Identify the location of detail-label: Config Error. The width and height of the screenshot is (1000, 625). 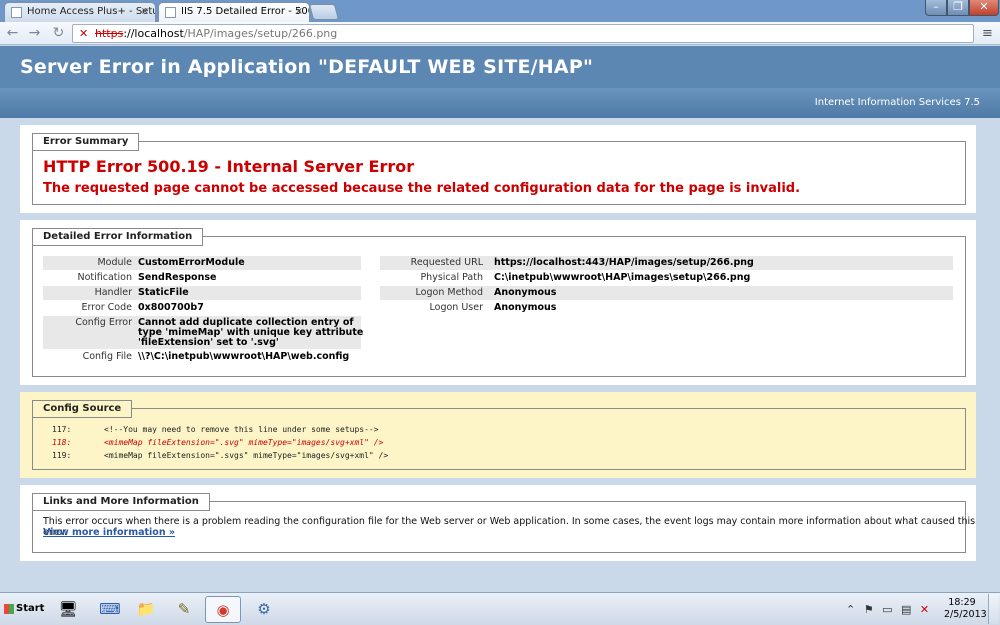
(103, 322).